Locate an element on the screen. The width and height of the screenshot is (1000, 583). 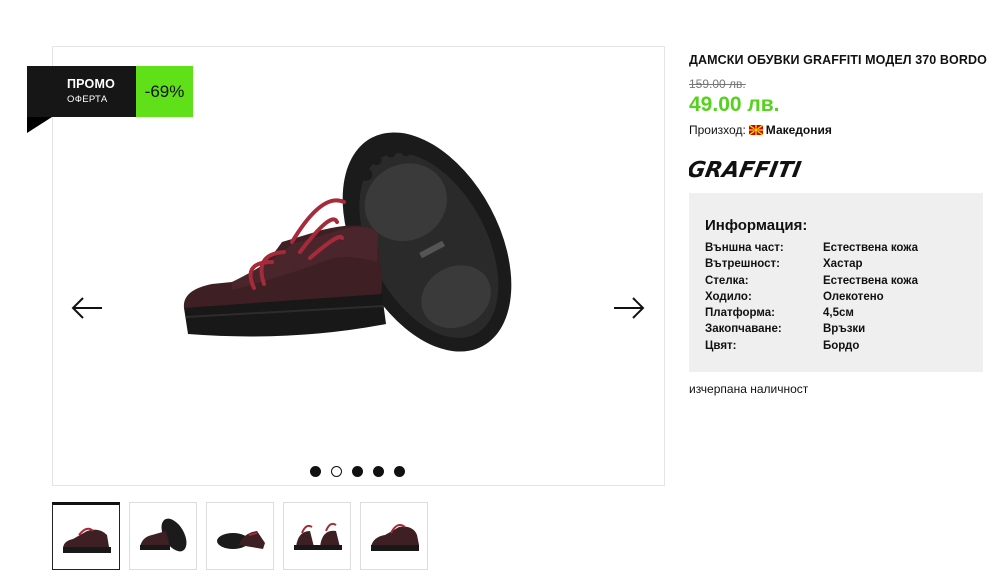
main-product-image is located at coordinates (352, 232).